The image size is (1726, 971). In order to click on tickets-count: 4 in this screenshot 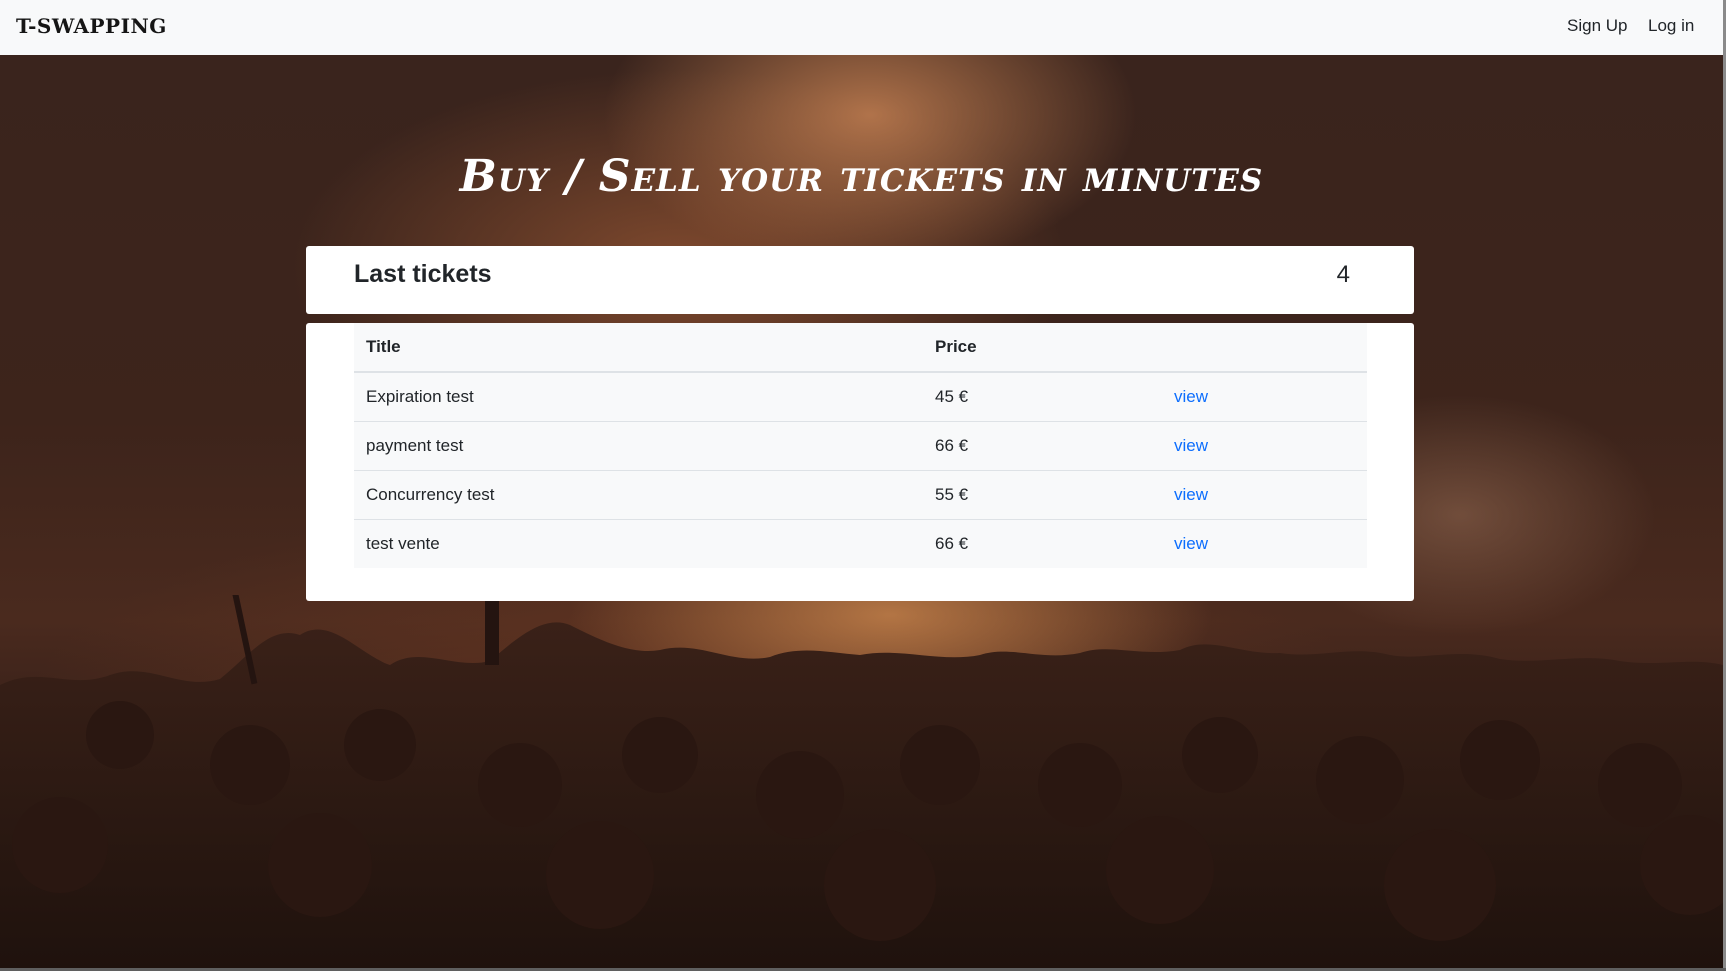, I will do `click(1343, 274)`.